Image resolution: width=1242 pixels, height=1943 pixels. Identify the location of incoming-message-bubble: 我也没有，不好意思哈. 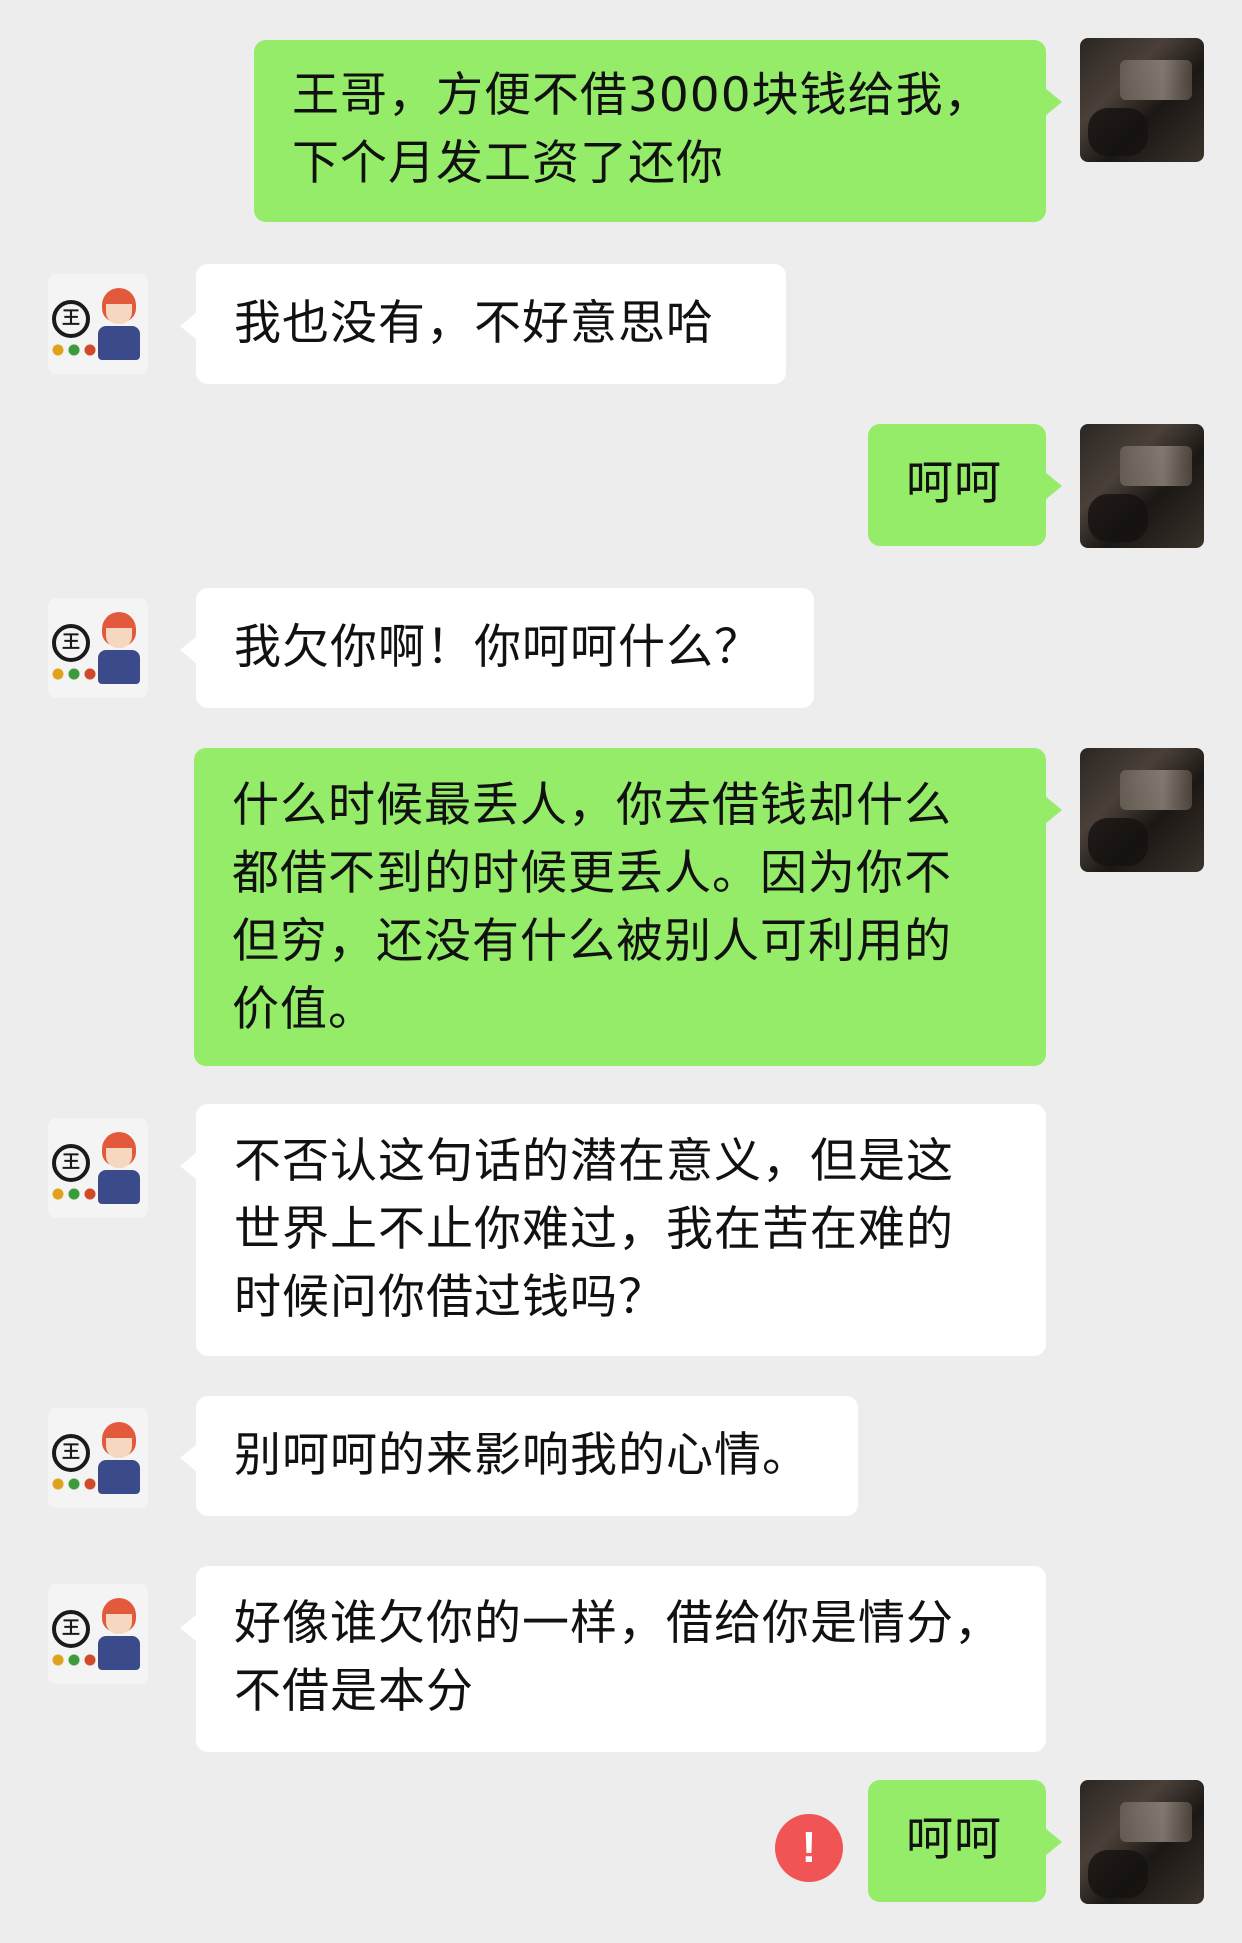
(483, 324).